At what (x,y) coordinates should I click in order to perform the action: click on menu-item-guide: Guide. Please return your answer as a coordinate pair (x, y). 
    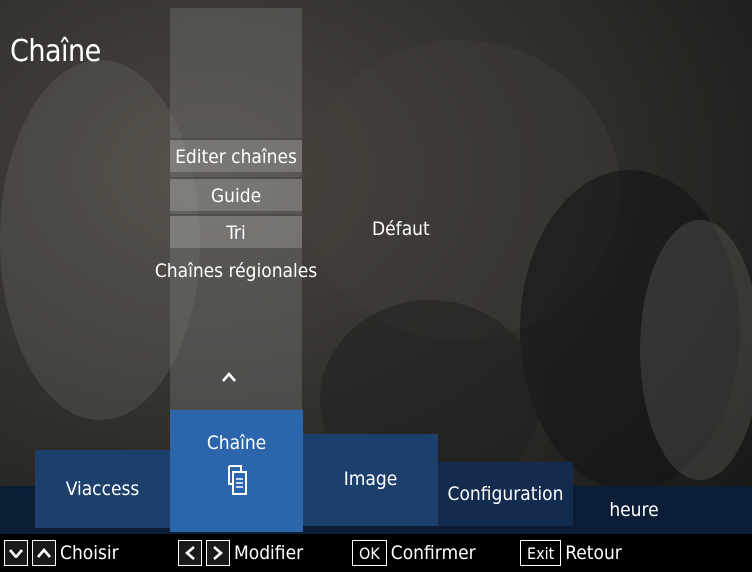
    Looking at the image, I should click on (236, 194).